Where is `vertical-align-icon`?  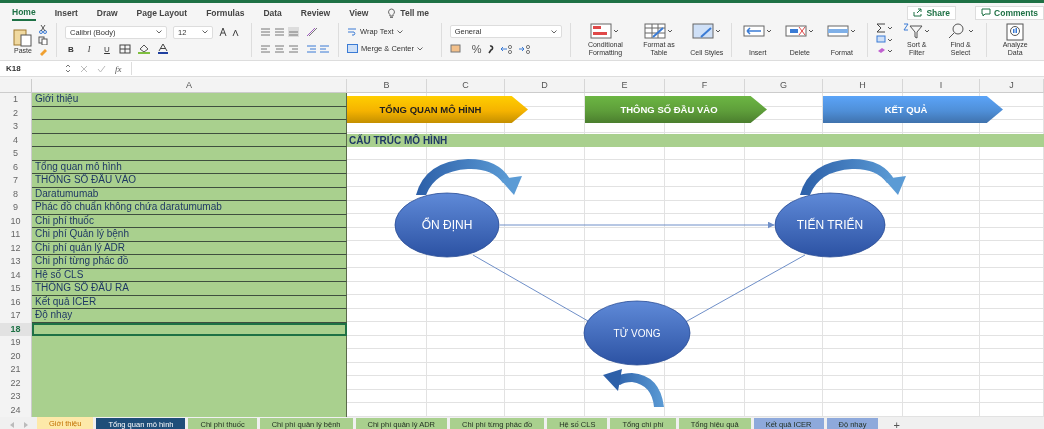 vertical-align-icon is located at coordinates (280, 31).